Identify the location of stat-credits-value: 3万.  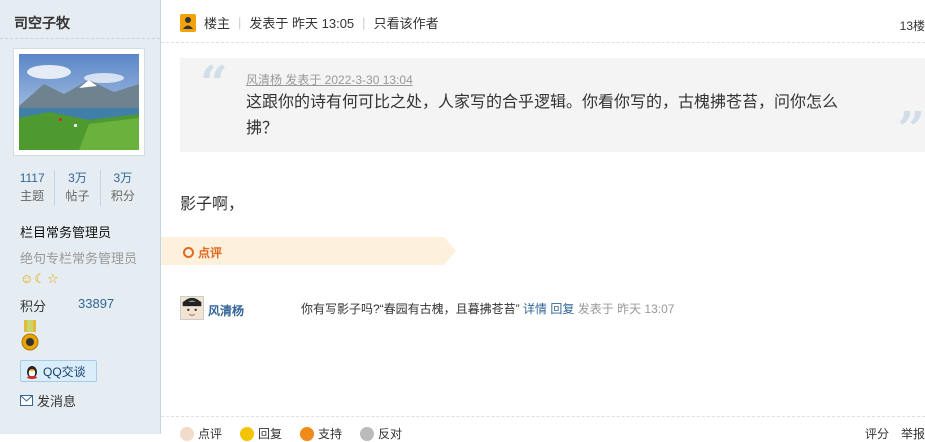
(123, 178).